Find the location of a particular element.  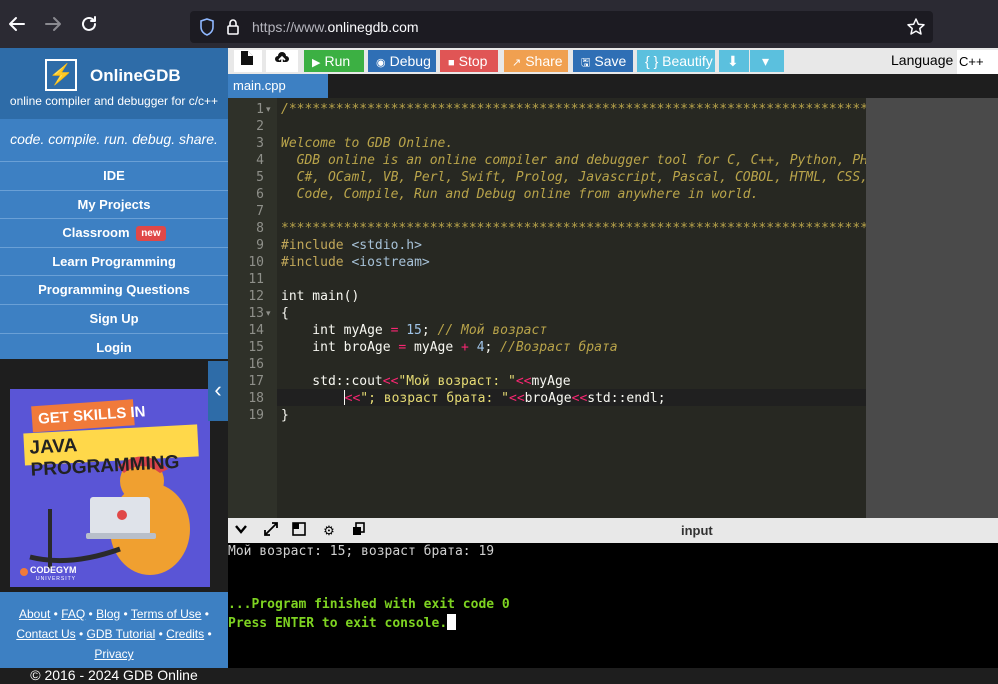

forward-arrow-icon is located at coordinates (53, 24).